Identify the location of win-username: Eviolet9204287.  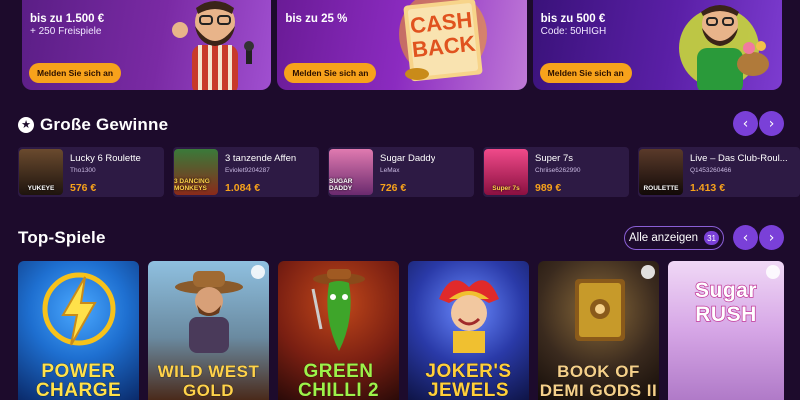
(247, 170).